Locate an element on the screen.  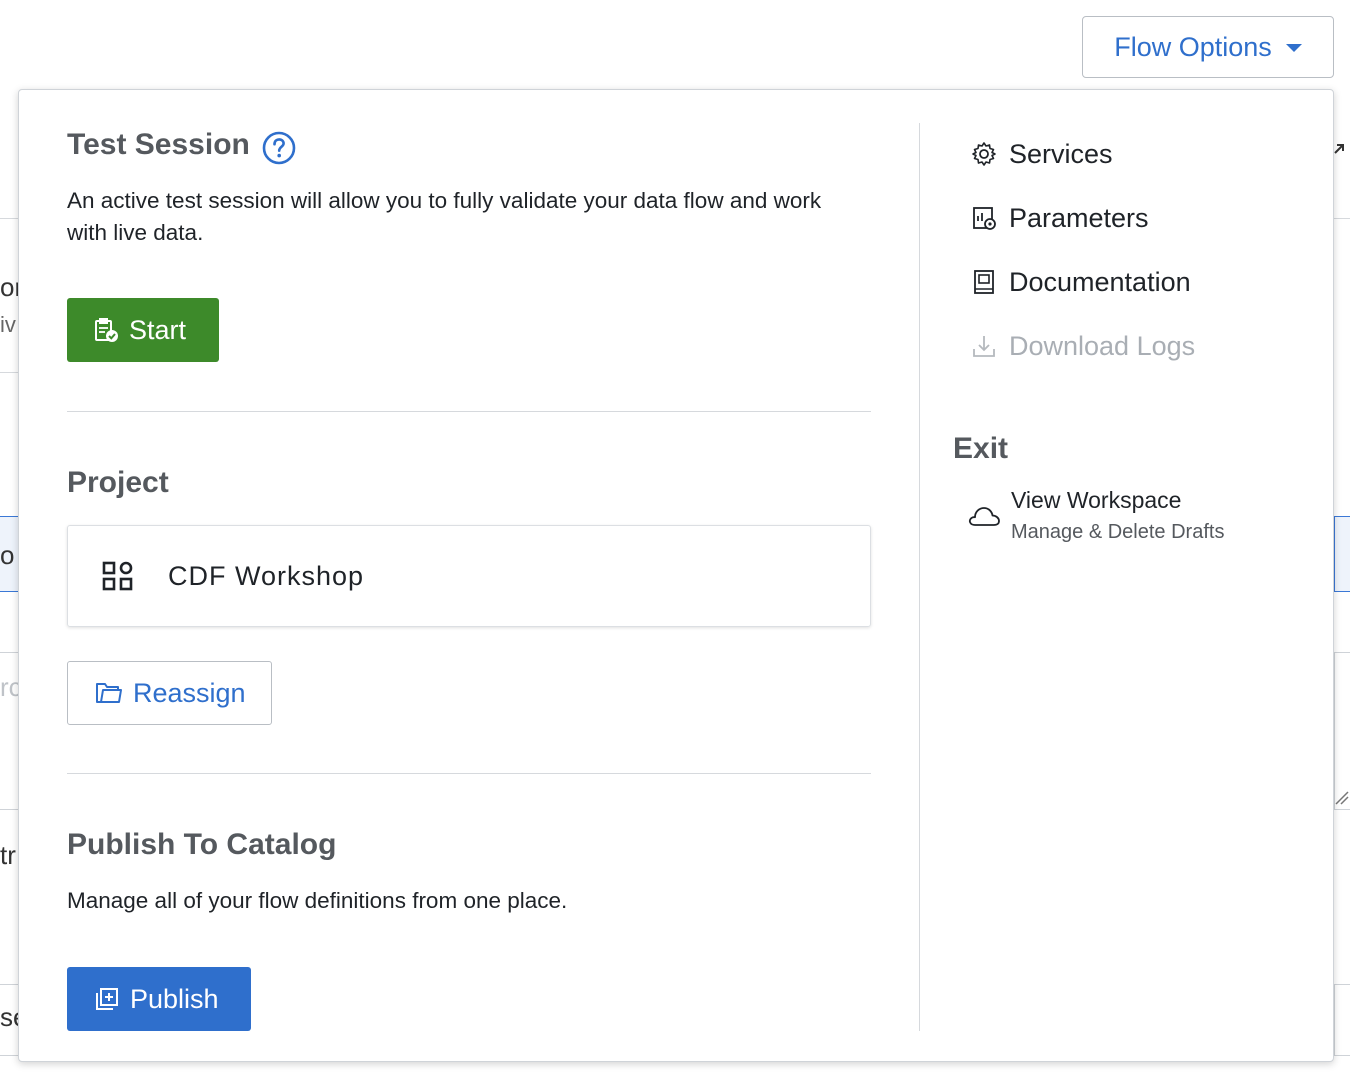
publish-button: Publish is located at coordinates (159, 999).